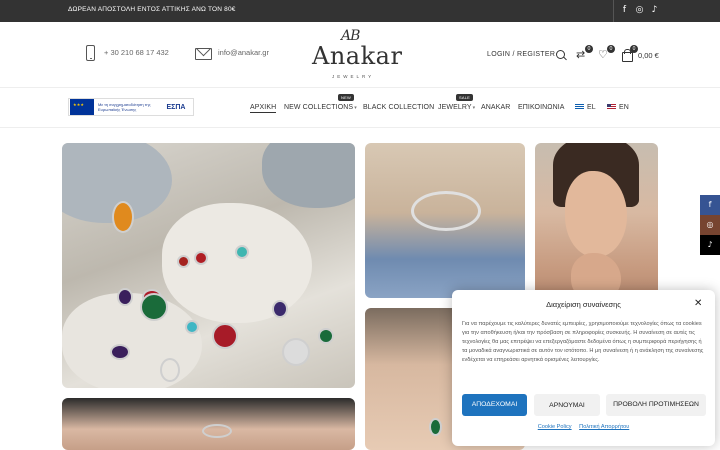  I want to click on mail-icon, so click(203, 54).